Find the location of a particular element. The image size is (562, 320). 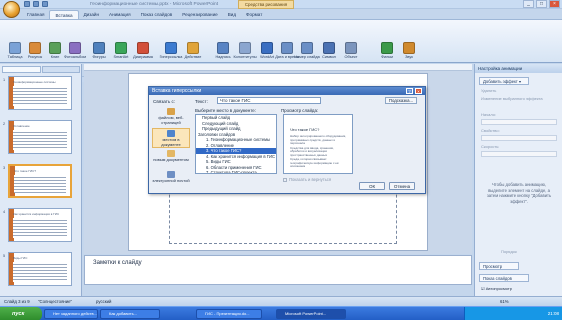

ribbon-item-3: Фотоальбом is located at coordinates (75, 50).